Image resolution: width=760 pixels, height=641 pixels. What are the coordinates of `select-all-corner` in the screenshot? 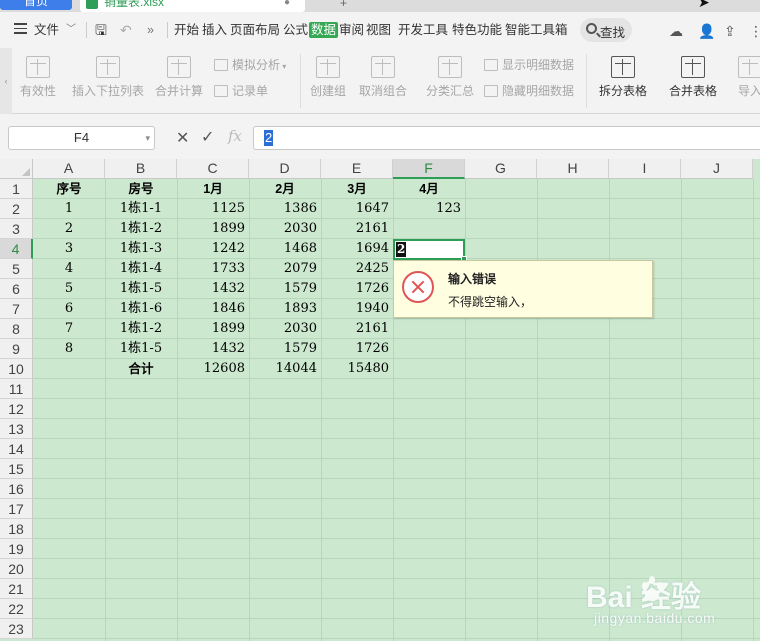 It's located at (16, 169).